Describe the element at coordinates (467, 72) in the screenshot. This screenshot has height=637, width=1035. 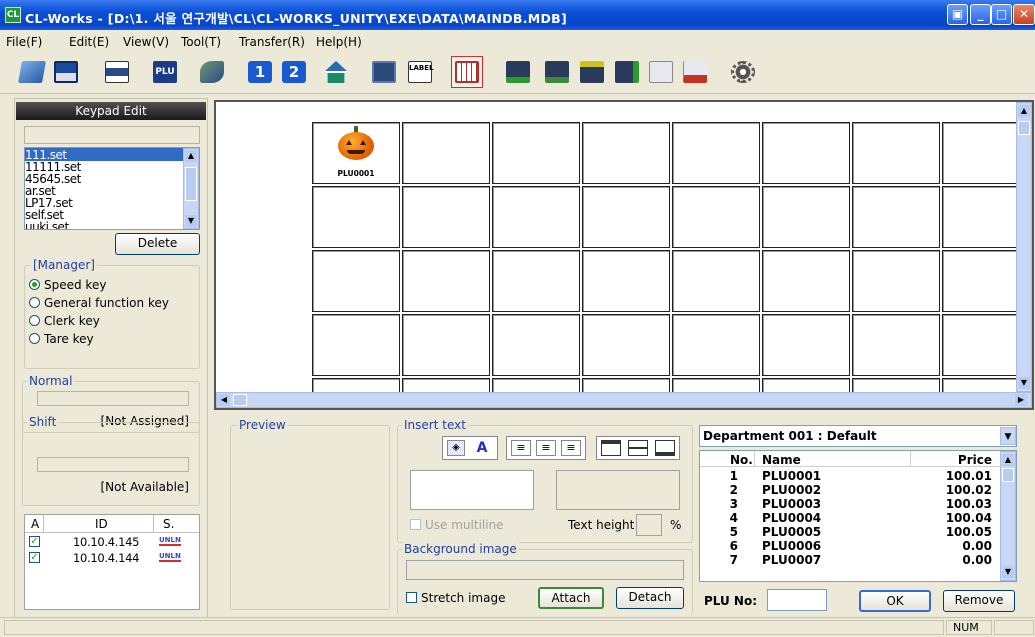
I see `grid-icon` at that location.